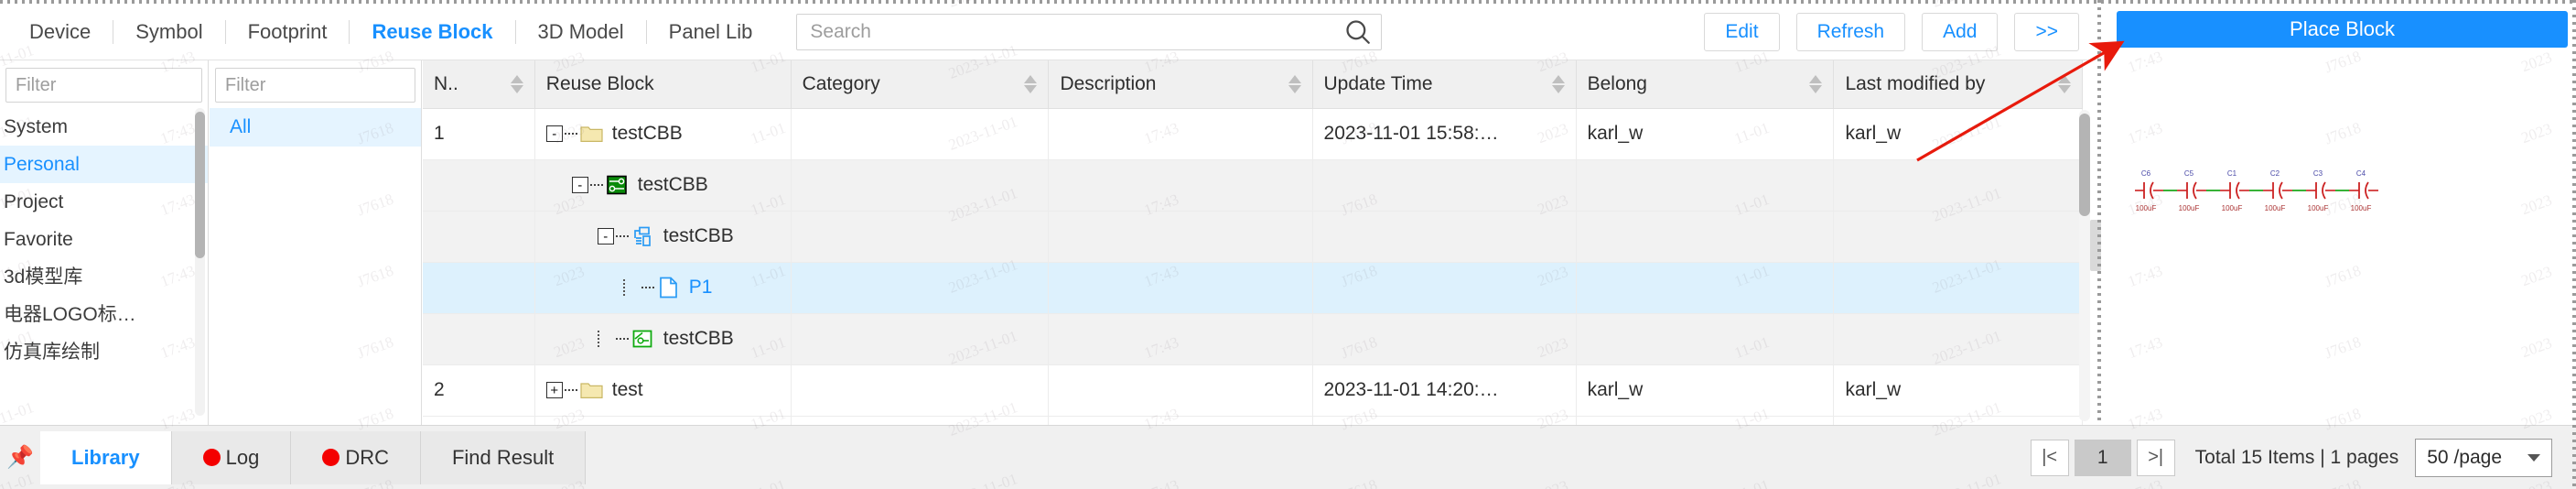  What do you see at coordinates (479, 237) in the screenshot?
I see `cell-index` at bounding box center [479, 237].